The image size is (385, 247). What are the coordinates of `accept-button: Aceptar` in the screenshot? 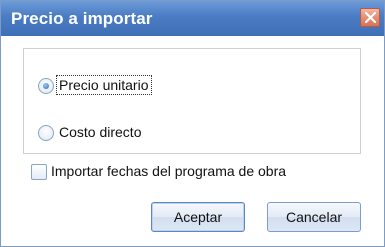 It's located at (198, 217).